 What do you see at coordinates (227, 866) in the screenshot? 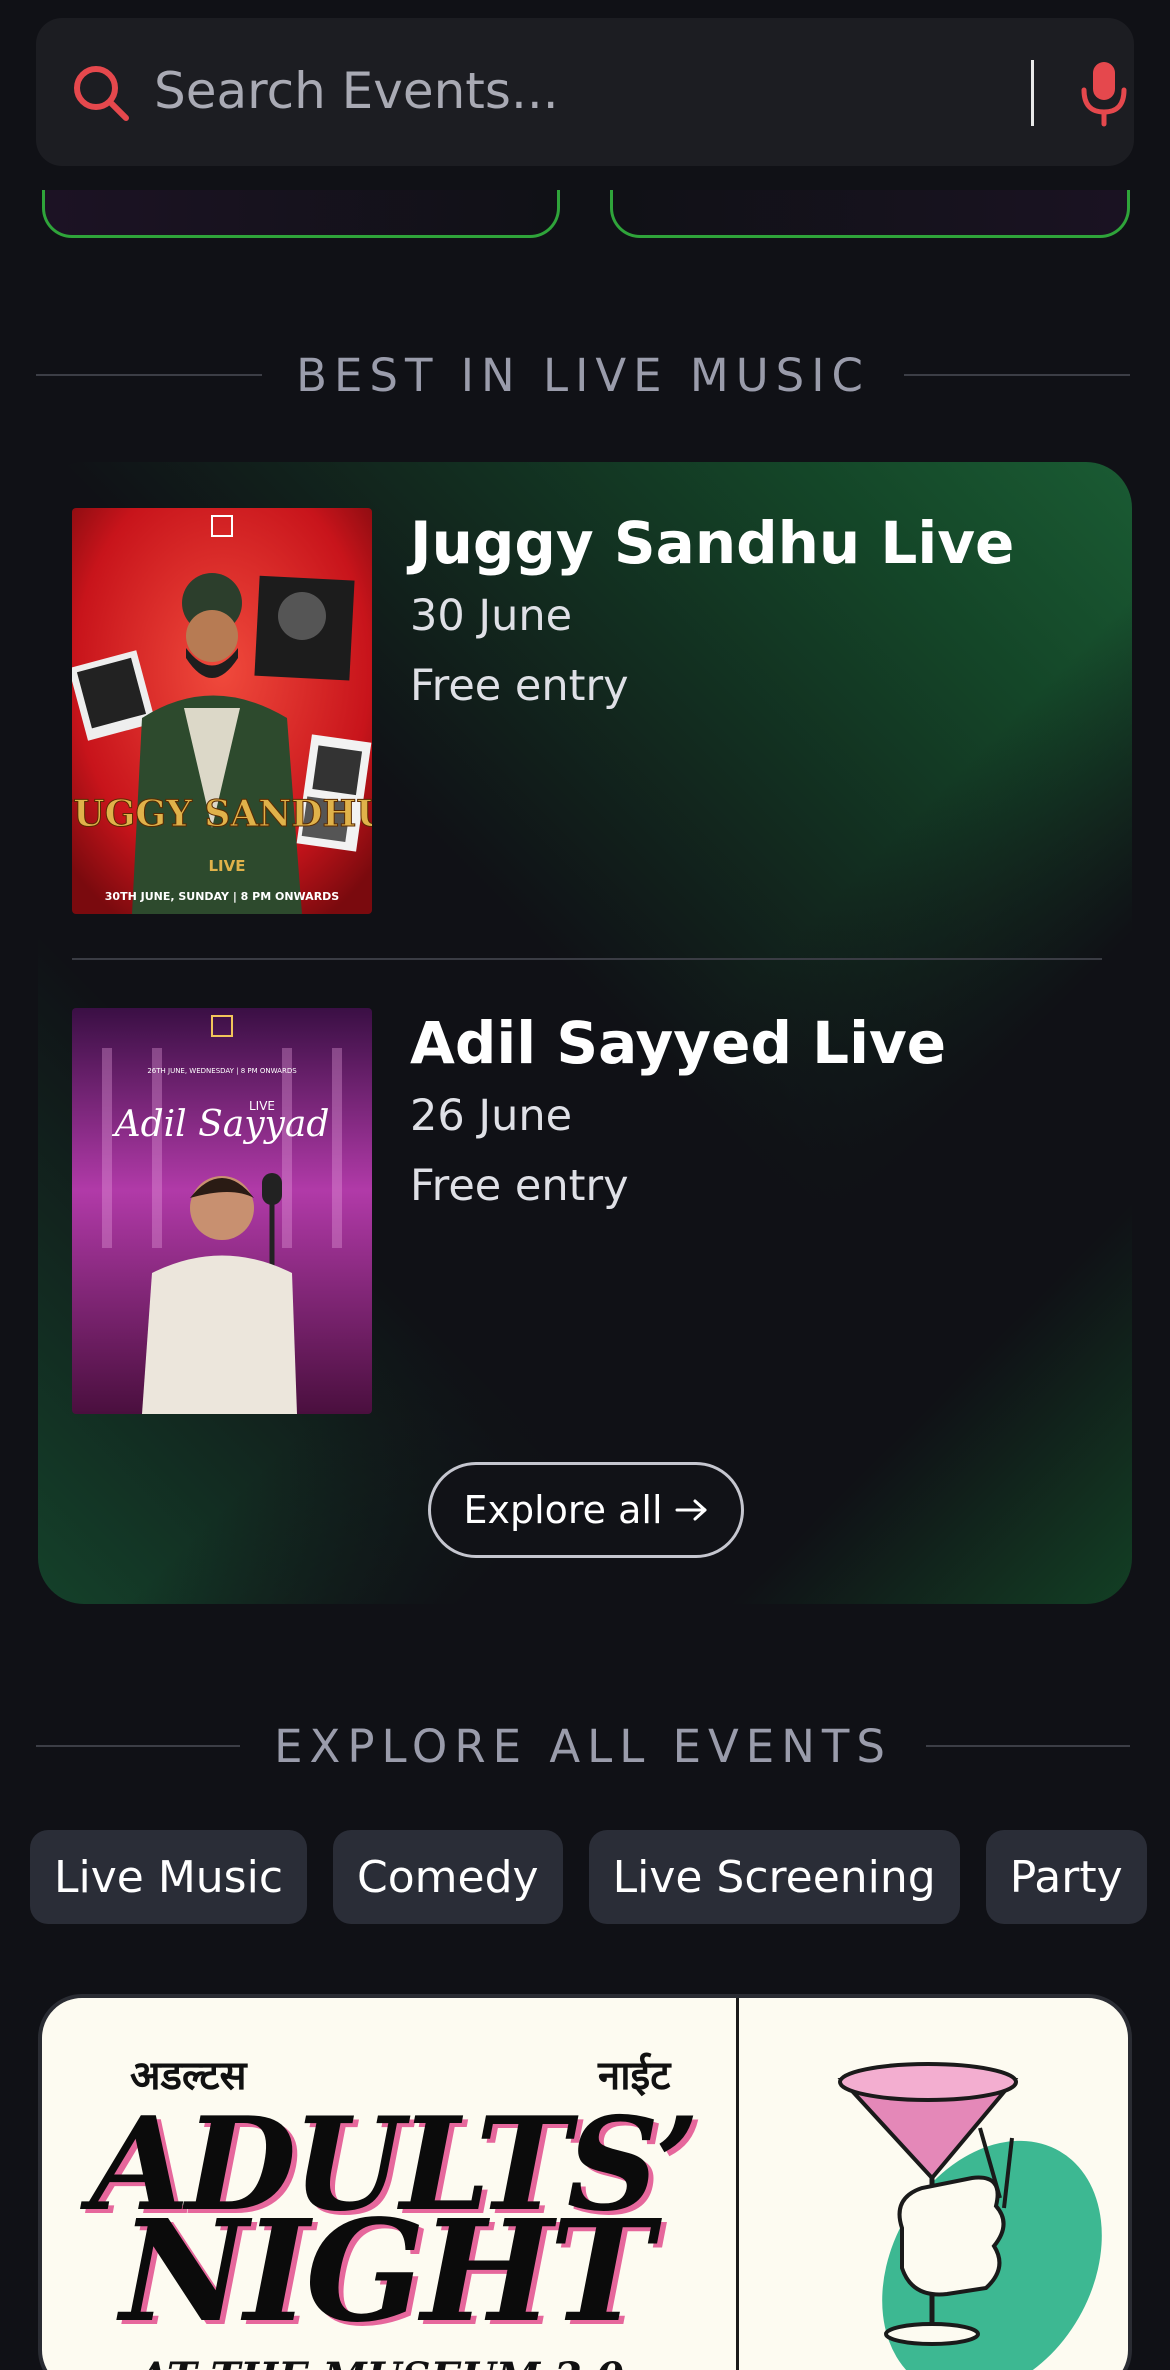
I see `poster-live-label: LIVE` at bounding box center [227, 866].